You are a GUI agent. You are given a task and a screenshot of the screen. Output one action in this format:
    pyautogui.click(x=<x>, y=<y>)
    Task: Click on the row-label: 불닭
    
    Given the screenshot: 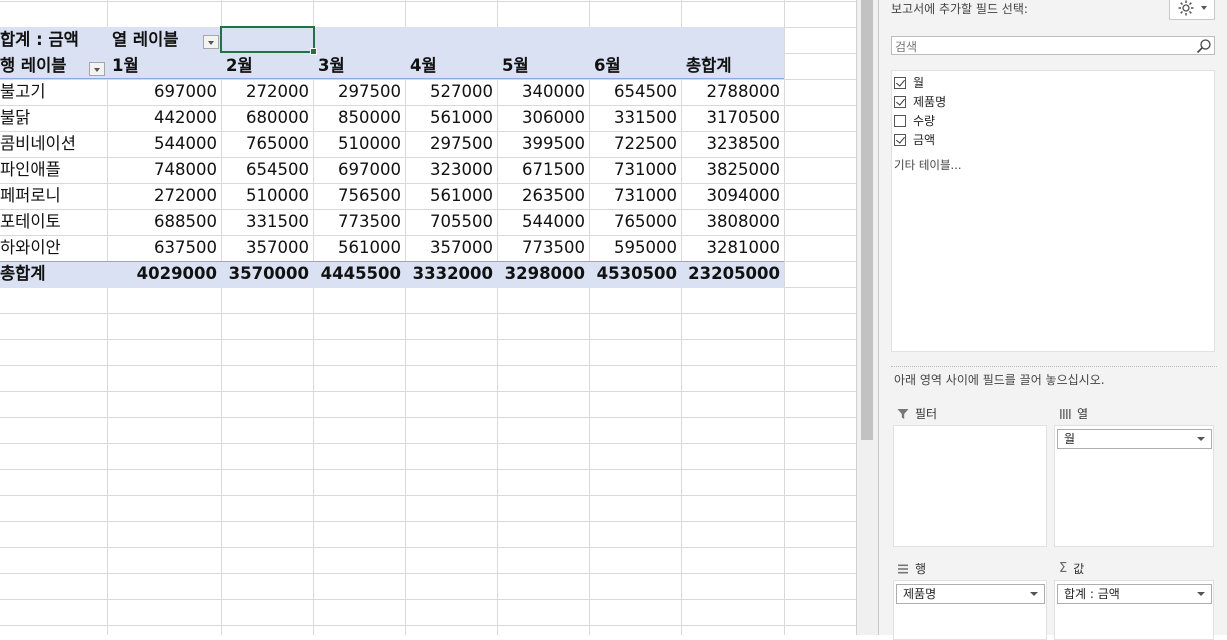 What is the action you would take?
    pyautogui.click(x=15, y=118)
    